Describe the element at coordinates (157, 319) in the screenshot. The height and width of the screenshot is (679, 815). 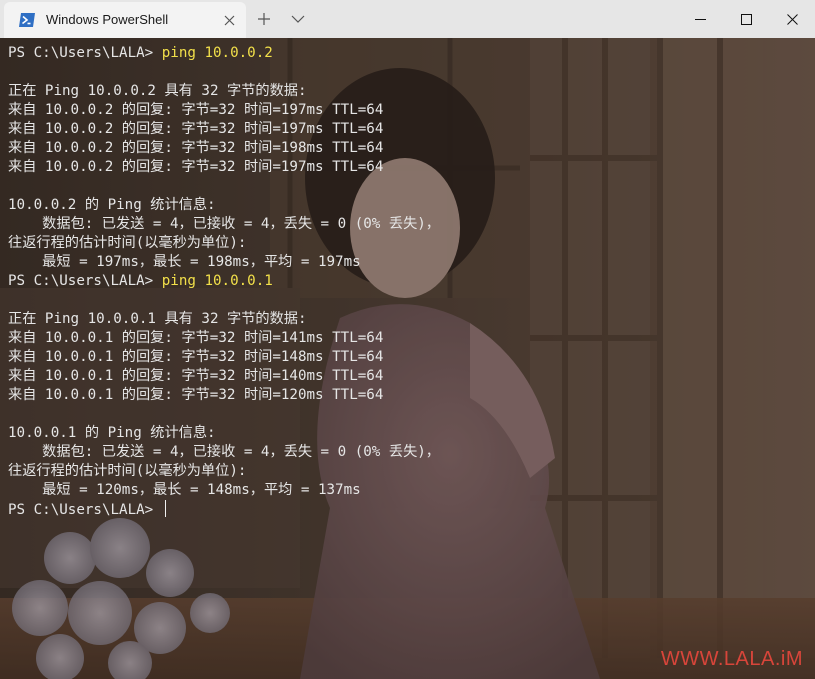
I see `output-line: 正在 Ping 10.0.0.1 具有 32 字节的数据:` at that location.